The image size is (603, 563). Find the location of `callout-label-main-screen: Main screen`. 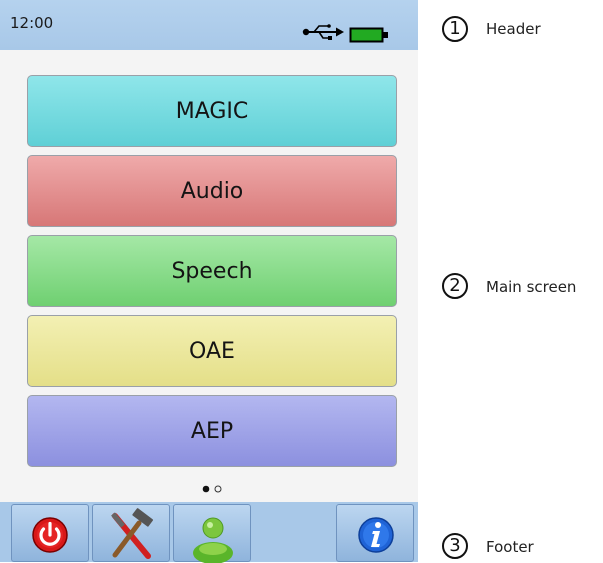

callout-label-main-screen: Main screen is located at coordinates (531, 287).